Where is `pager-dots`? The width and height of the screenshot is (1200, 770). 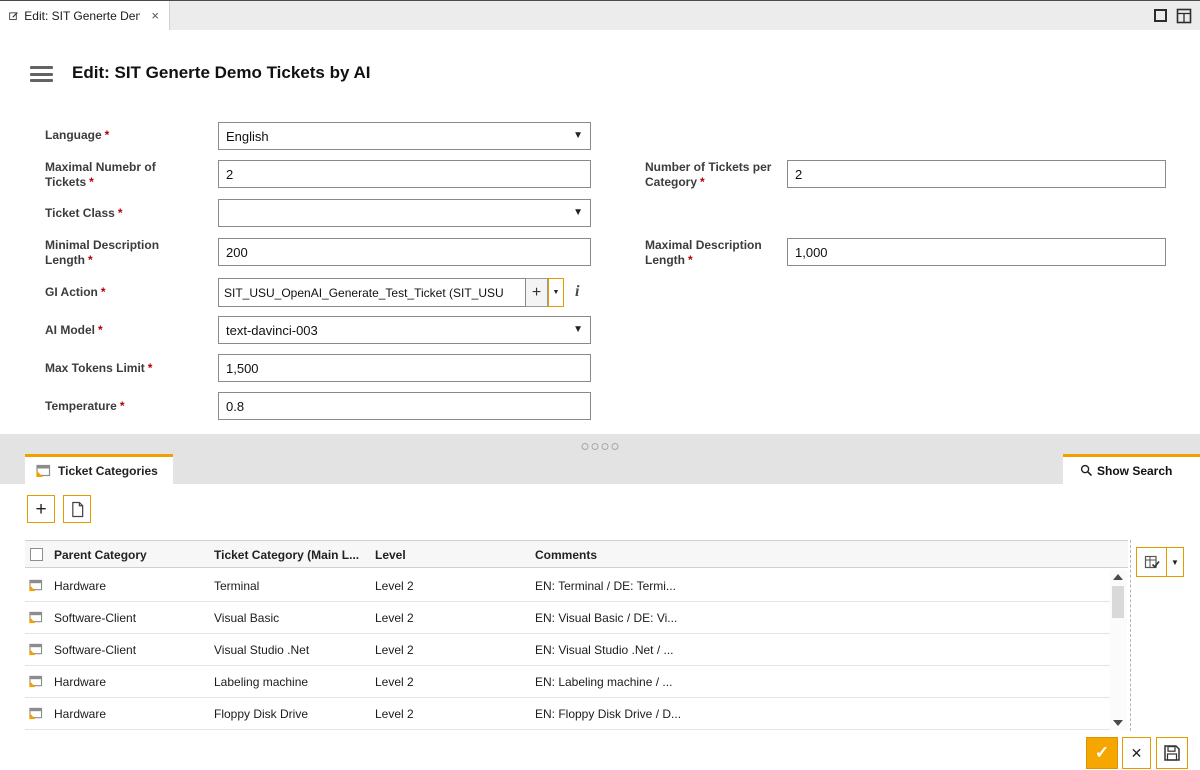
pager-dots is located at coordinates (600, 446).